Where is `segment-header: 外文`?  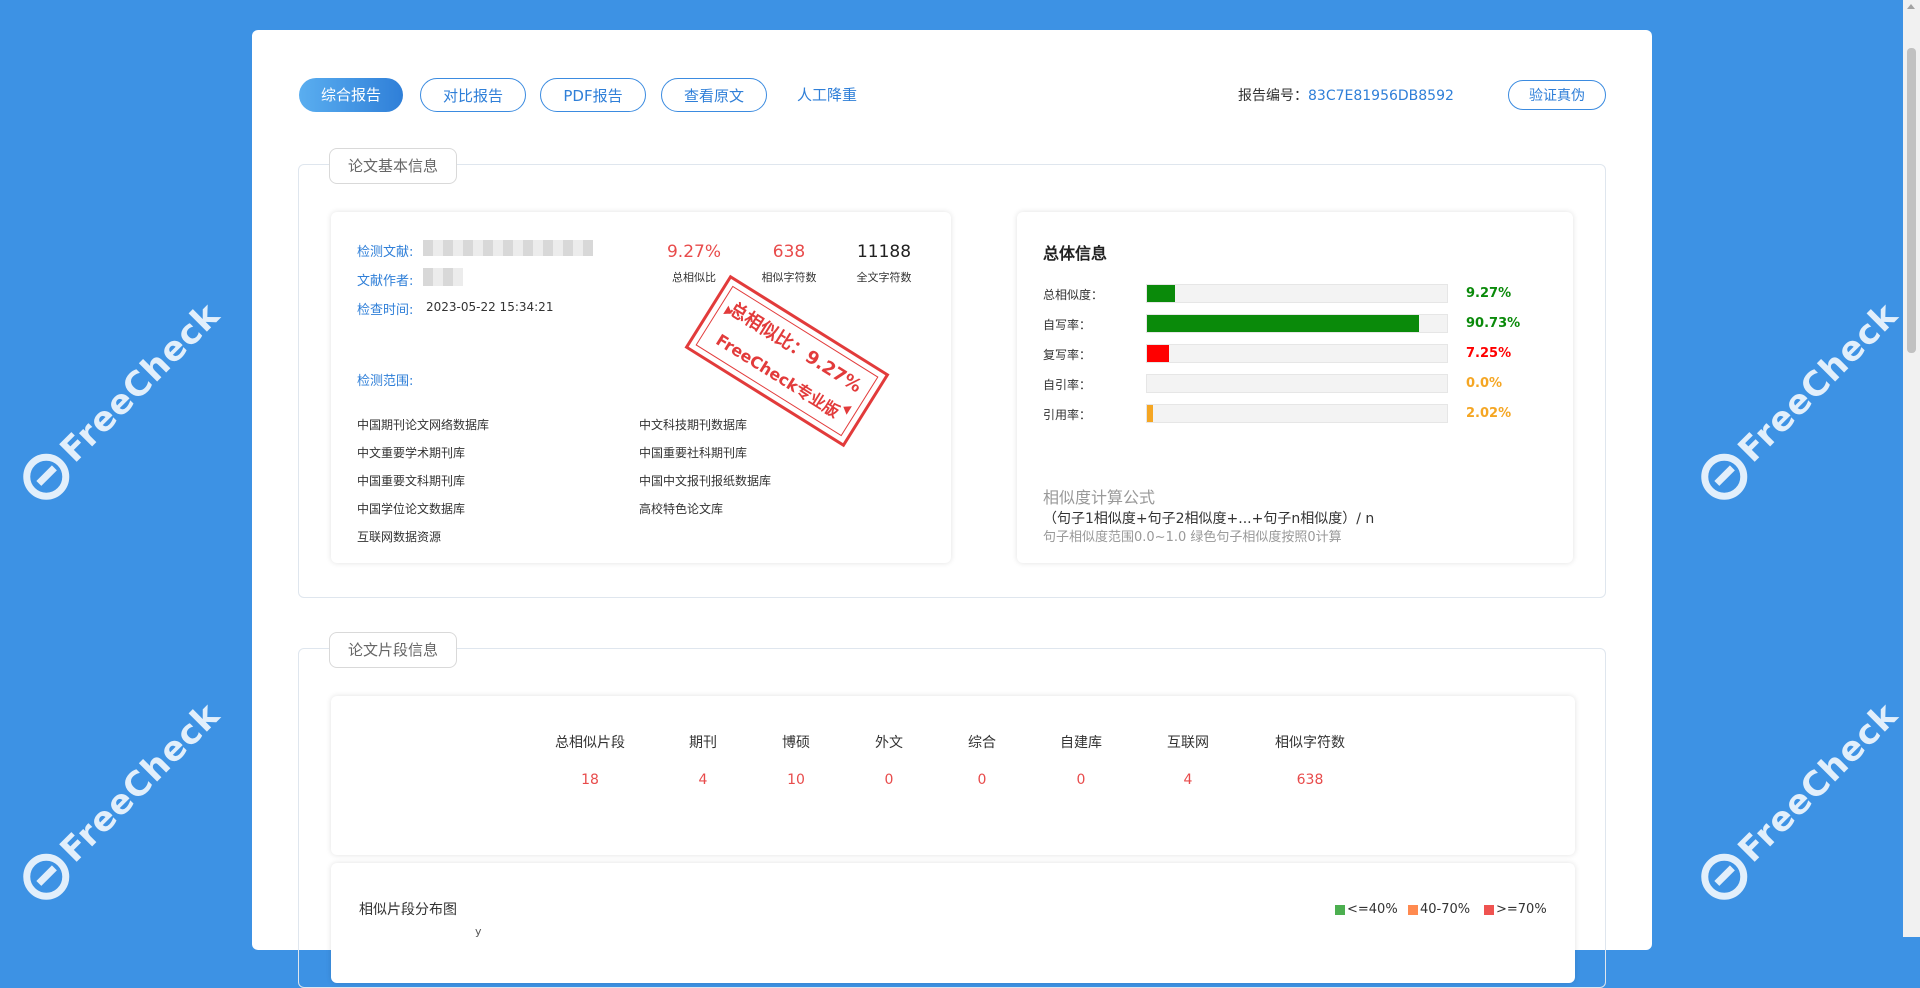 segment-header: 外文 is located at coordinates (889, 743).